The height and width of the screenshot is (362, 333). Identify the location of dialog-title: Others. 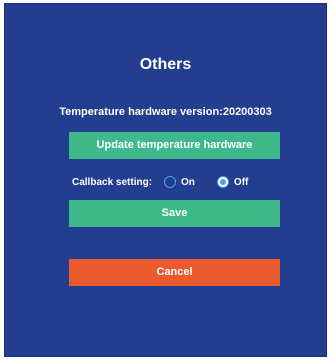
(165, 64).